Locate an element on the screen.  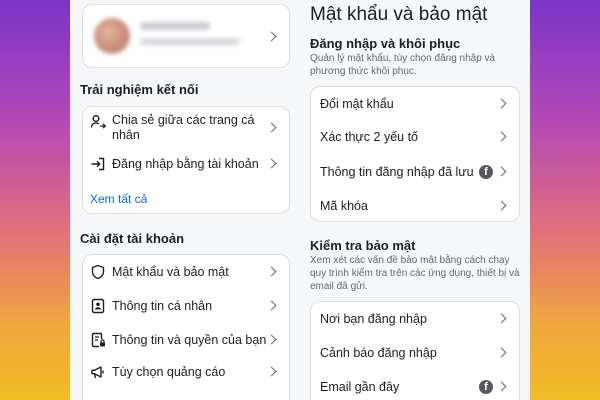
security-checks-heading: Kiểm tra bảo mật is located at coordinates (363, 245).